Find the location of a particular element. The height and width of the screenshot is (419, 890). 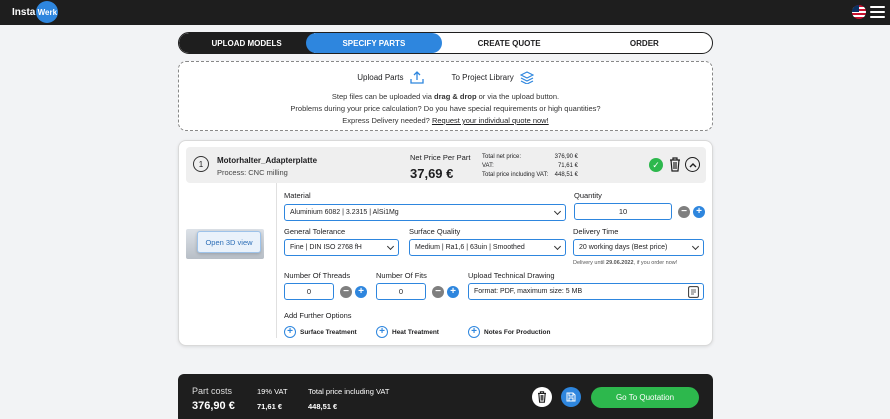

part-number: 1 is located at coordinates (201, 164).